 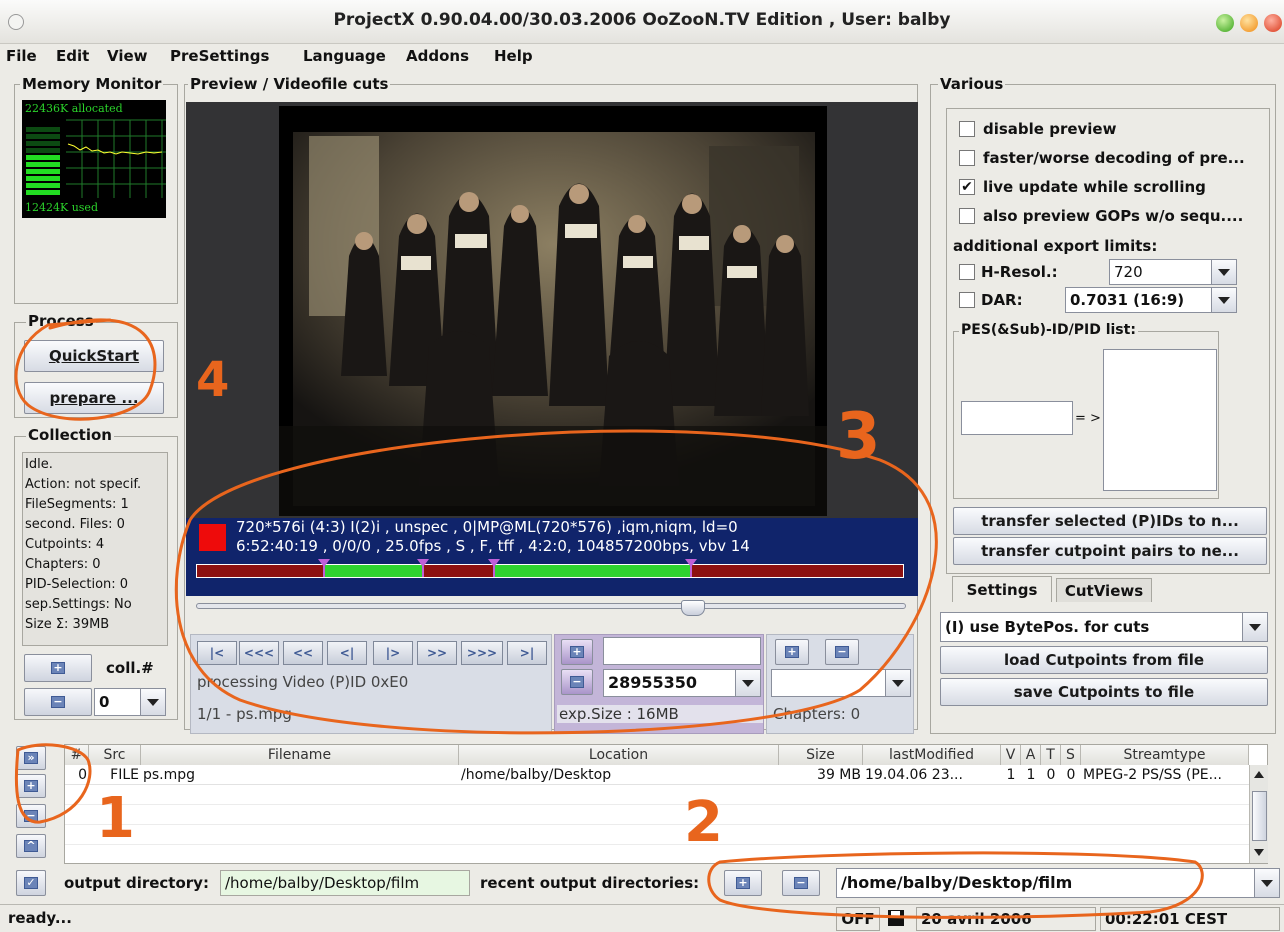 I want to click on load-cutpoints-button: load Cutpoints from file, so click(x=1104, y=660).